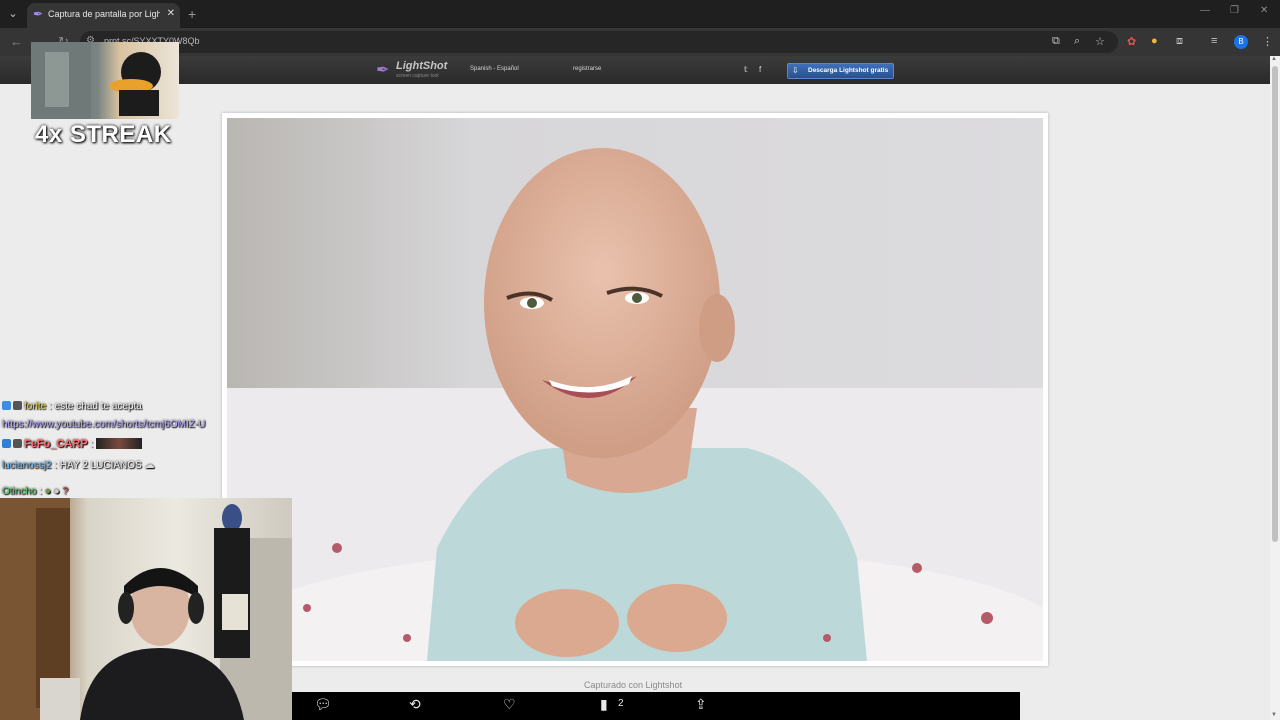 Image resolution: width=1280 pixels, height=720 pixels. I want to click on back-arrow-icon: ←, so click(16, 41).